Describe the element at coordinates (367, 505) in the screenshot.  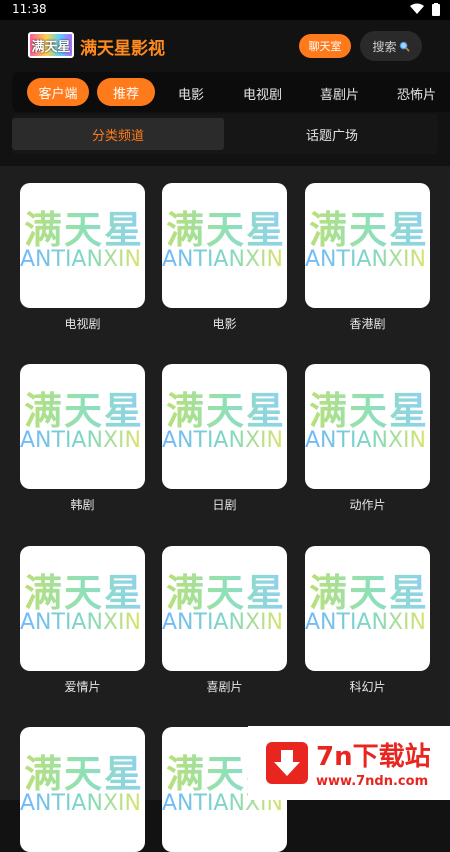
I see `category-label: 动作片` at that location.